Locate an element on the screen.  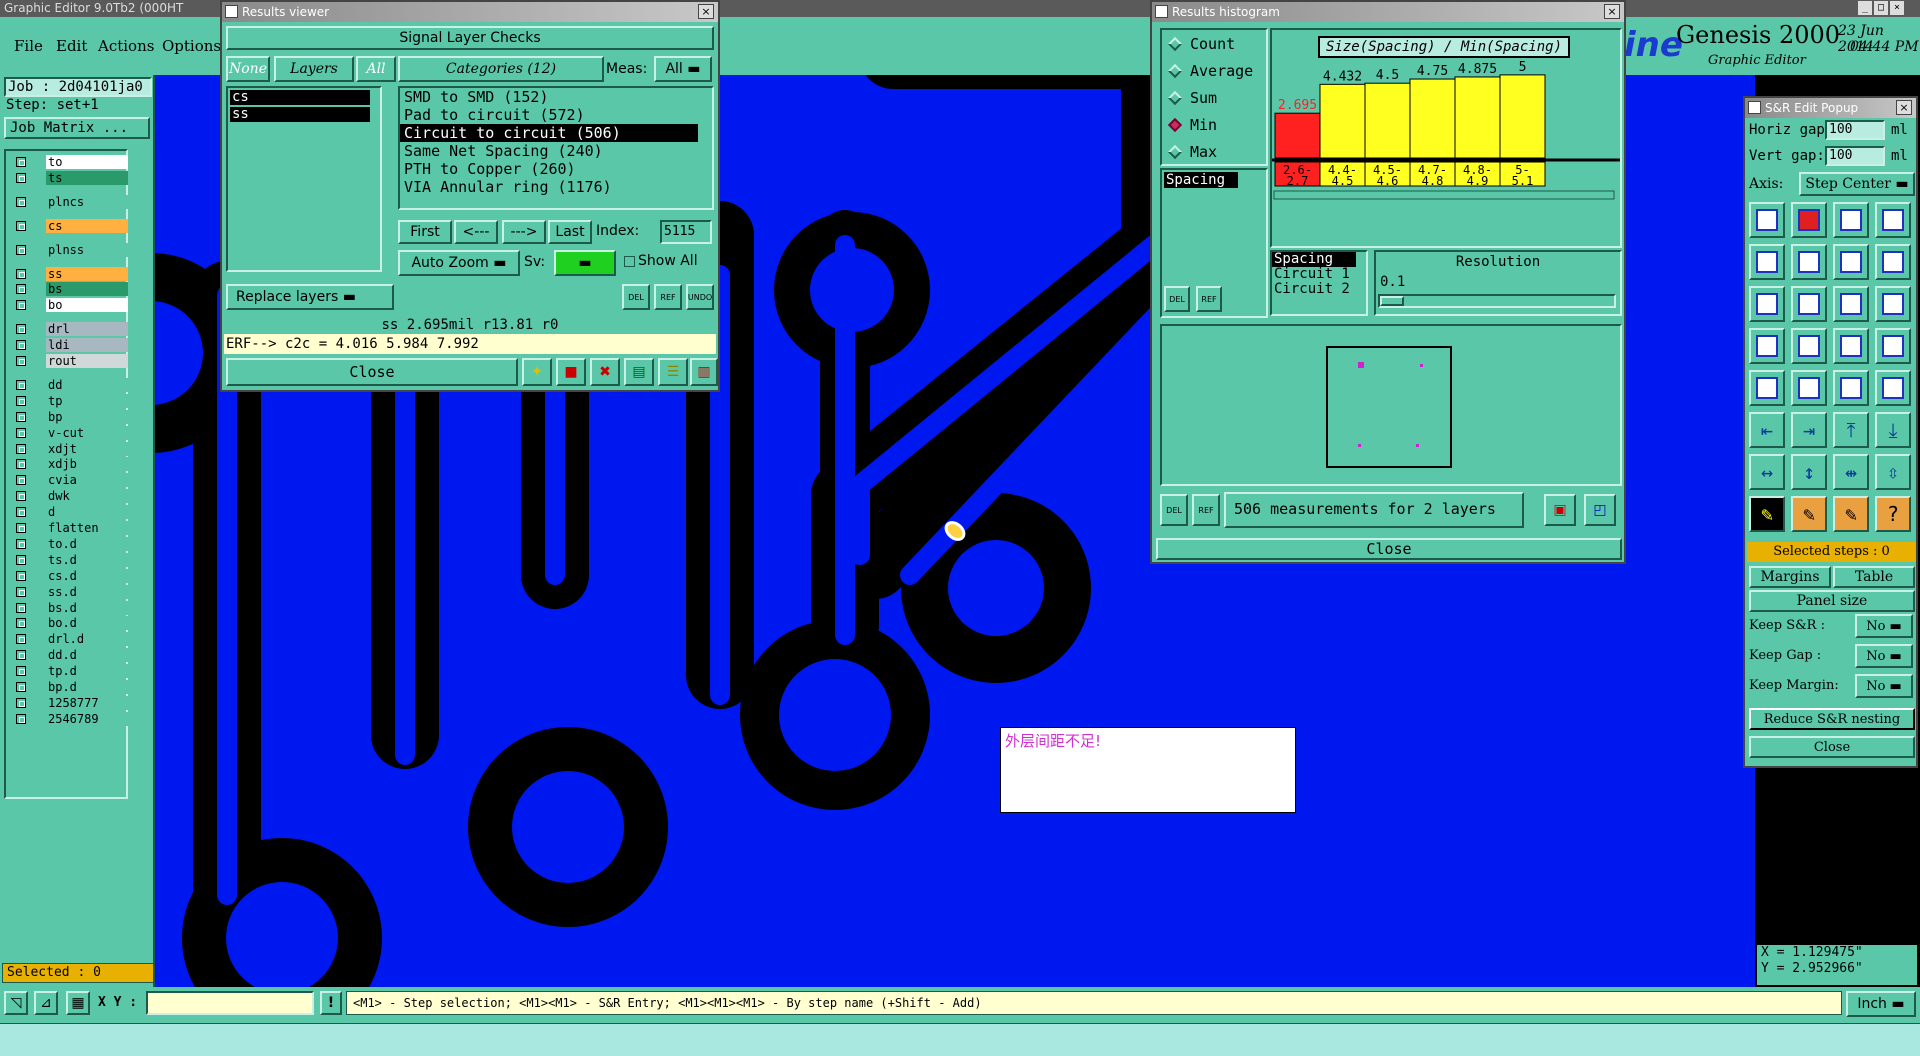
layer-name: cs is located at coordinates (87, 225).